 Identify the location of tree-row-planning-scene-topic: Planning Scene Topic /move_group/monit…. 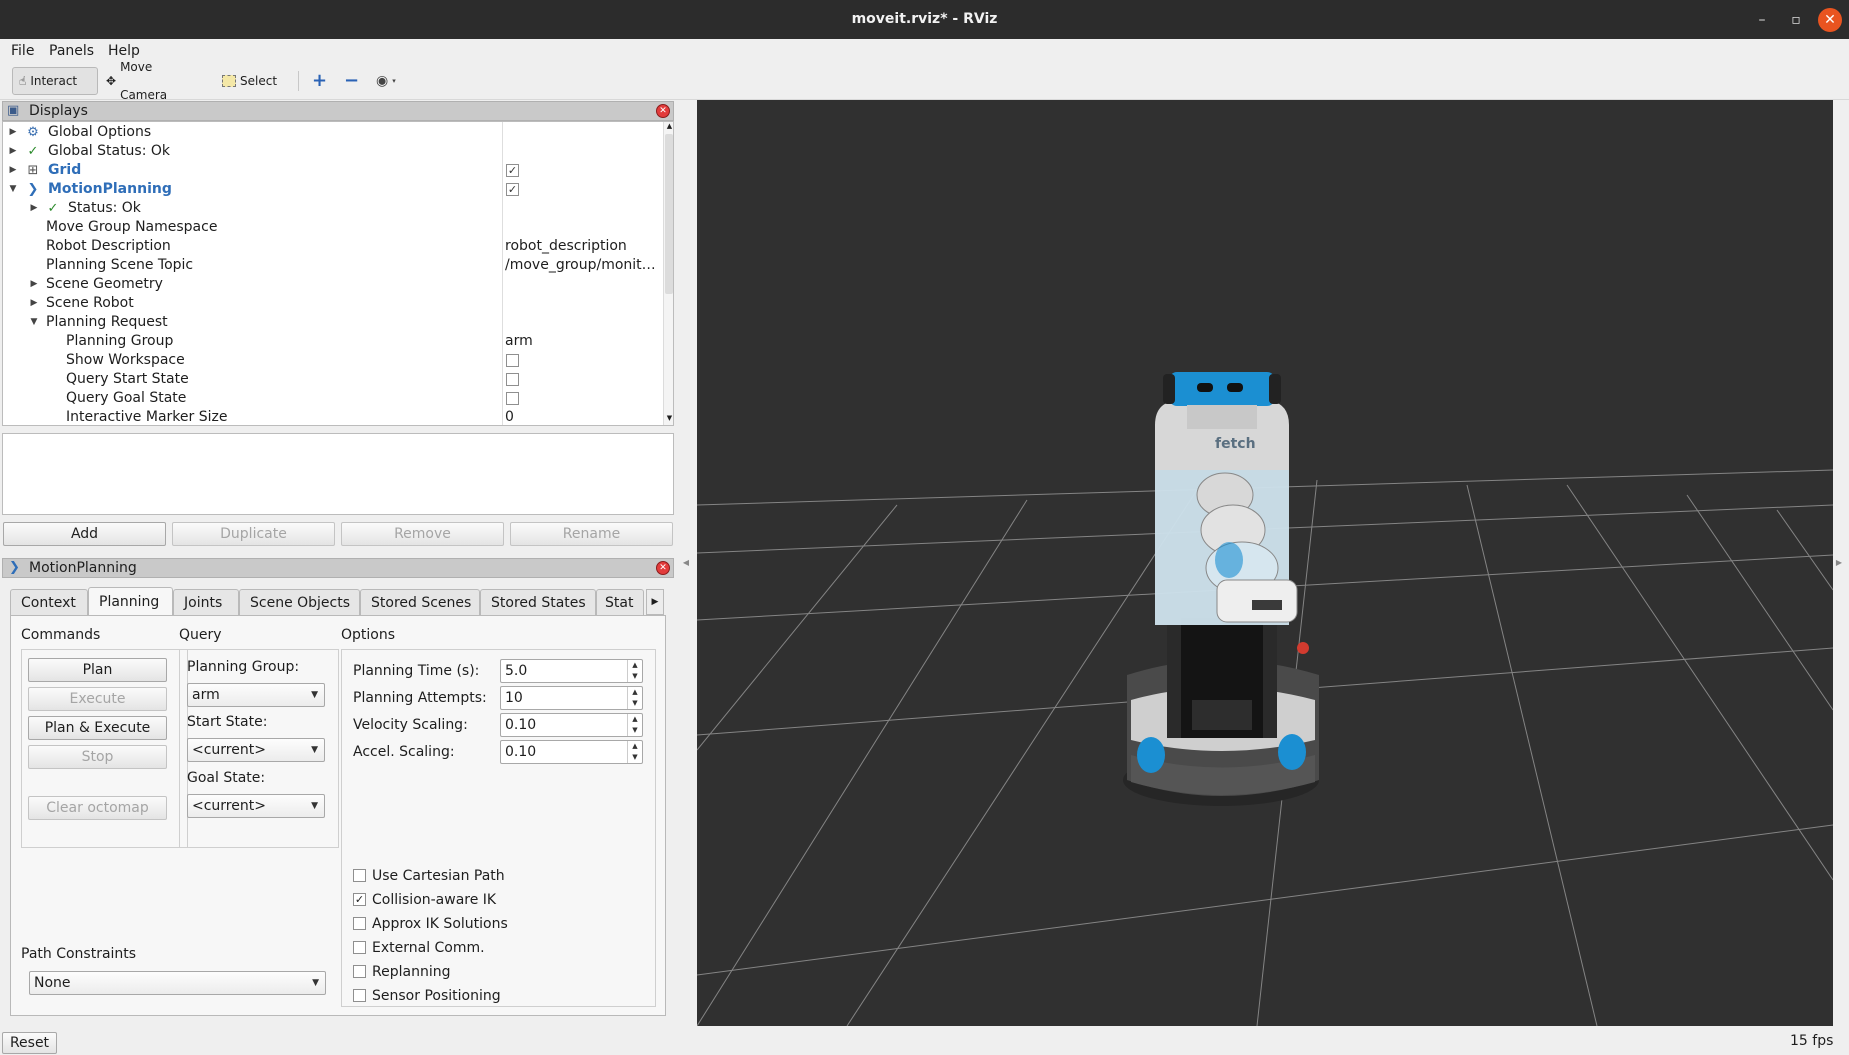
(333, 265).